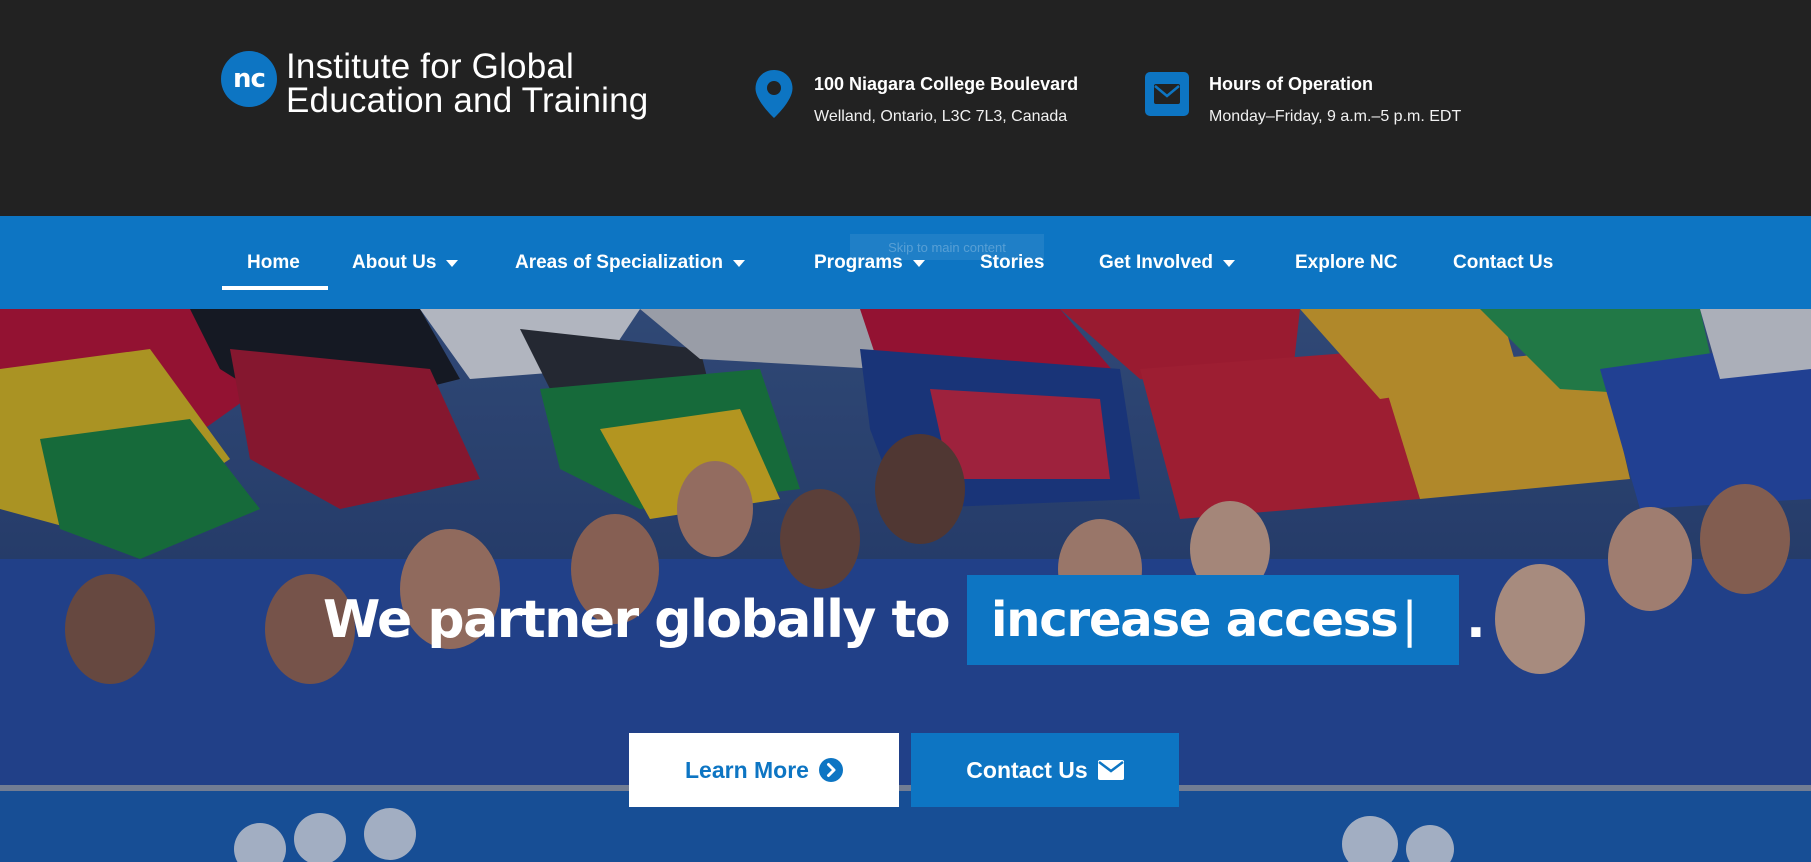 This screenshot has height=862, width=1811. I want to click on rotating-phrase: increase access, so click(1195, 620).